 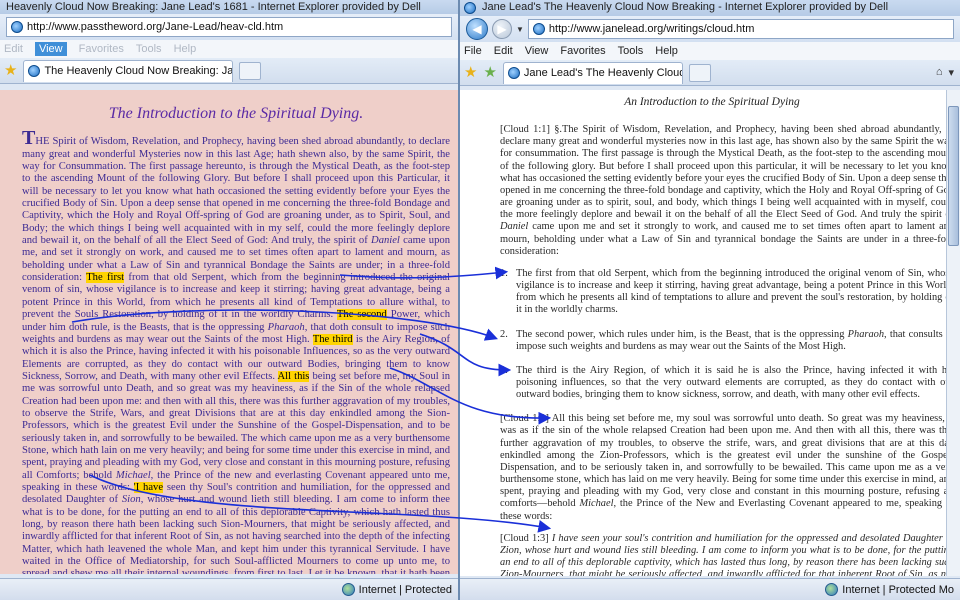 I want to click on back-button: ◀, so click(x=477, y=29).